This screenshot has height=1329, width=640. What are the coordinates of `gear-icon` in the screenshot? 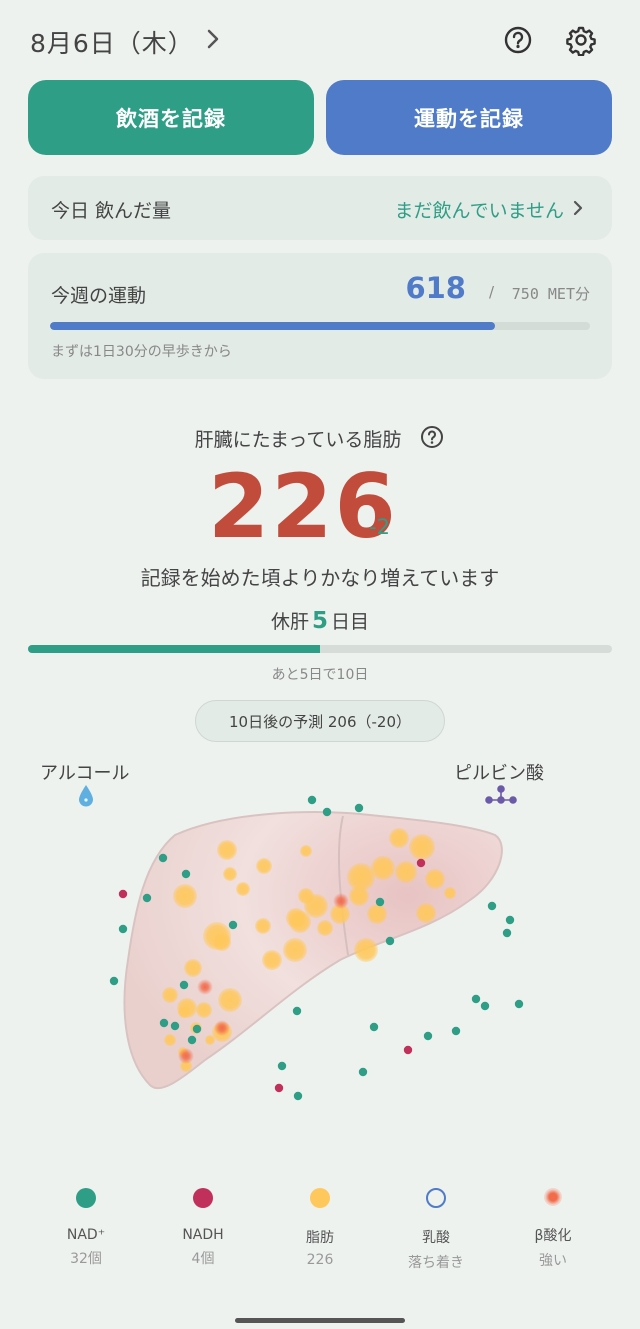 It's located at (581, 40).